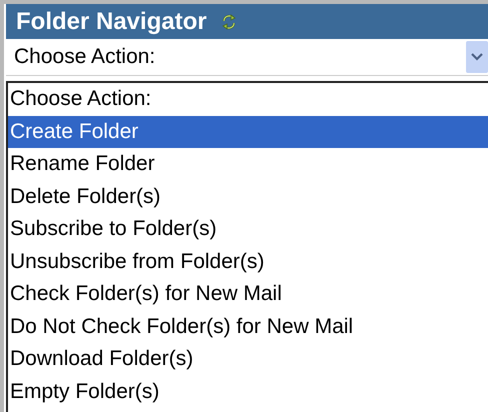 The image size is (488, 412). Describe the element at coordinates (111, 22) in the screenshot. I see `panel-title: Folder Navigator` at that location.